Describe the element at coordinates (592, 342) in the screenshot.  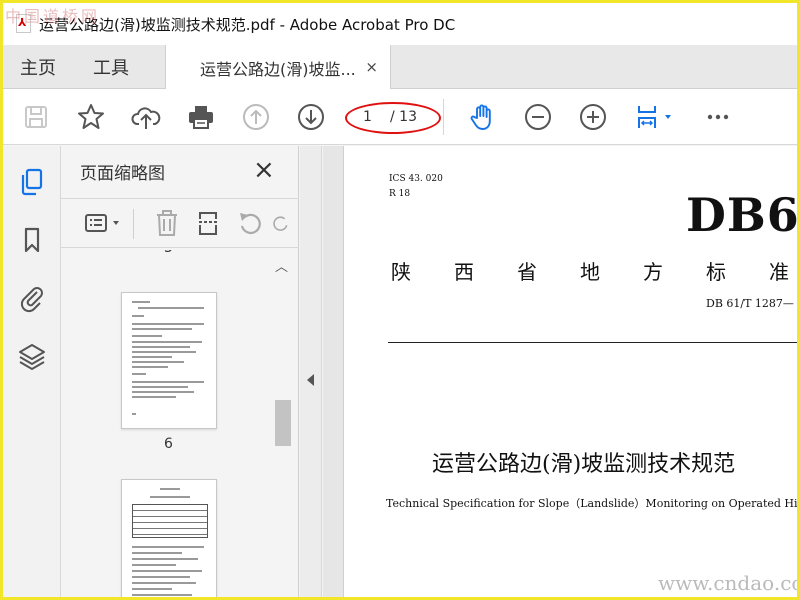
I see `header-rule` at that location.